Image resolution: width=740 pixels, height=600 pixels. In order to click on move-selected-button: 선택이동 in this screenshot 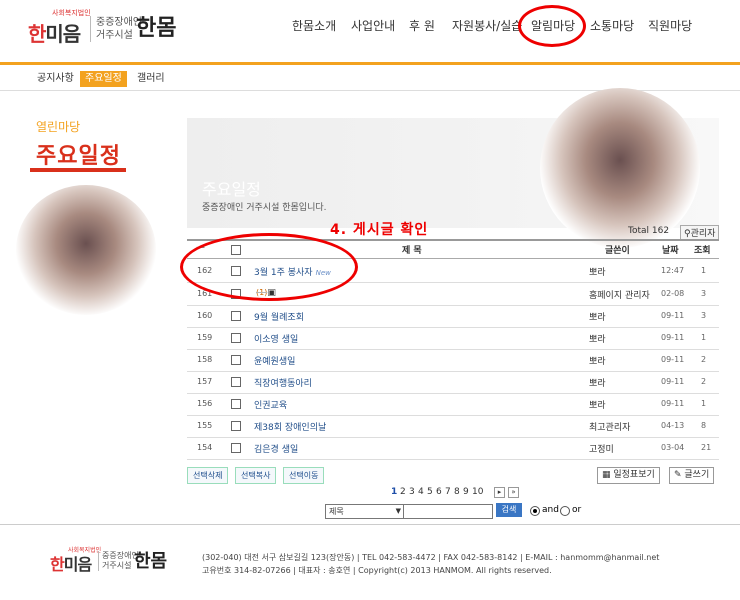, I will do `click(304, 475)`.